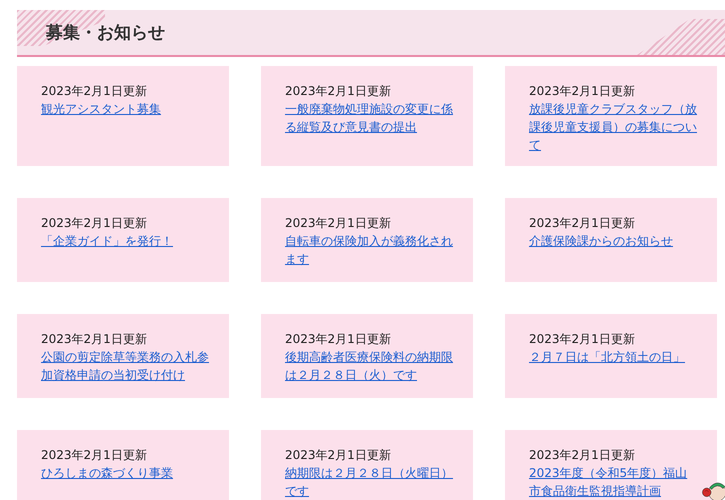  I want to click on news-link: 介護保険課からのお知らせ, so click(601, 241).